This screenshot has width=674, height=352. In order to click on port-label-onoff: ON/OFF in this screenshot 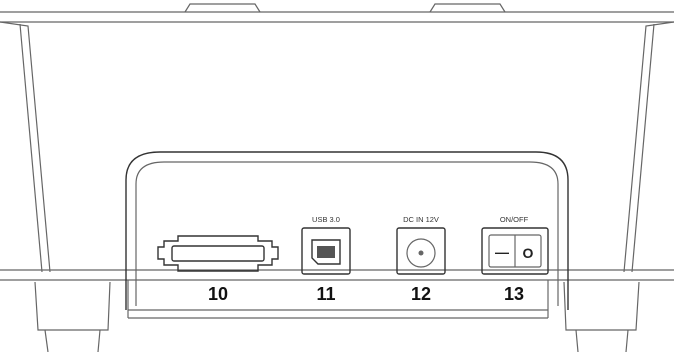, I will do `click(514, 219)`.